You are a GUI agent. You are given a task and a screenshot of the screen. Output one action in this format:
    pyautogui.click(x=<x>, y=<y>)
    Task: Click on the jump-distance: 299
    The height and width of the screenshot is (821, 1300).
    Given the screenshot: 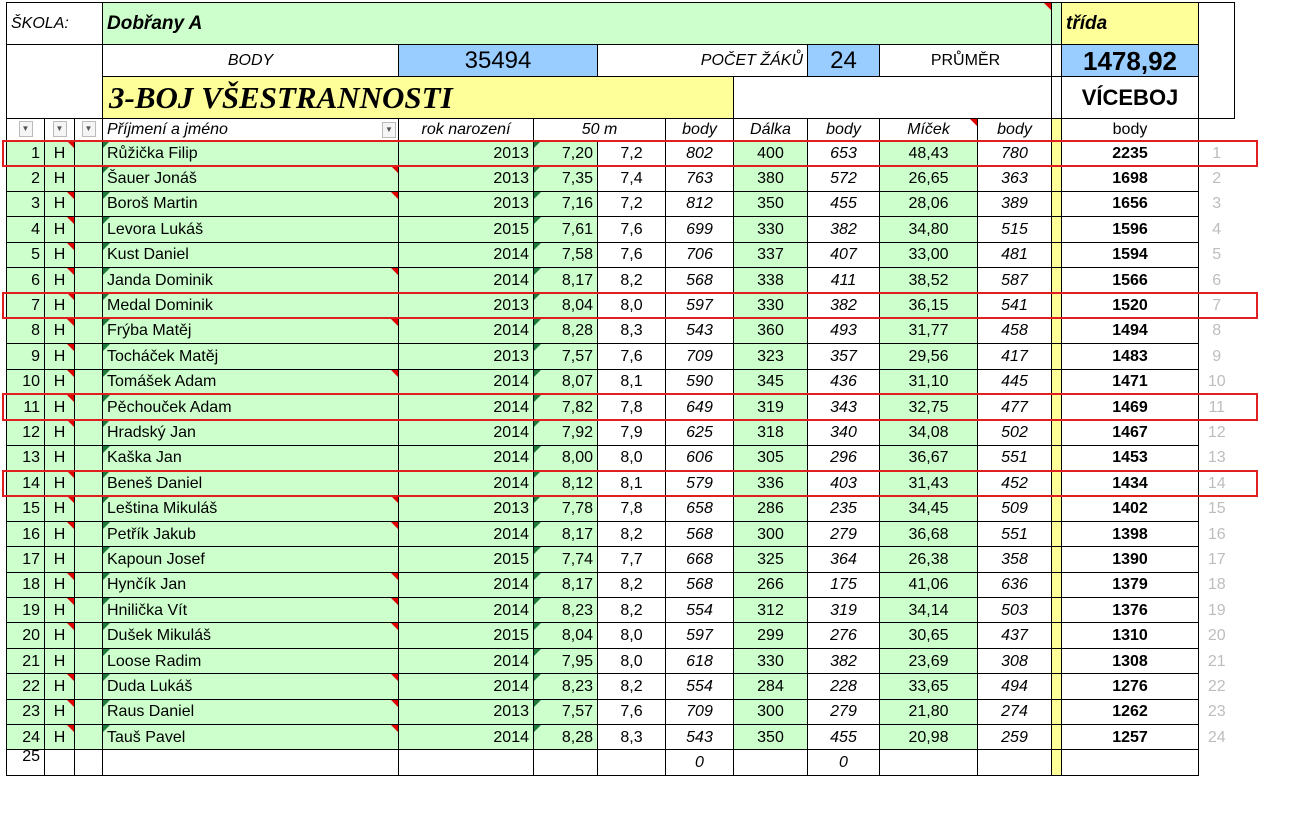 What is the action you would take?
    pyautogui.click(x=770, y=635)
    